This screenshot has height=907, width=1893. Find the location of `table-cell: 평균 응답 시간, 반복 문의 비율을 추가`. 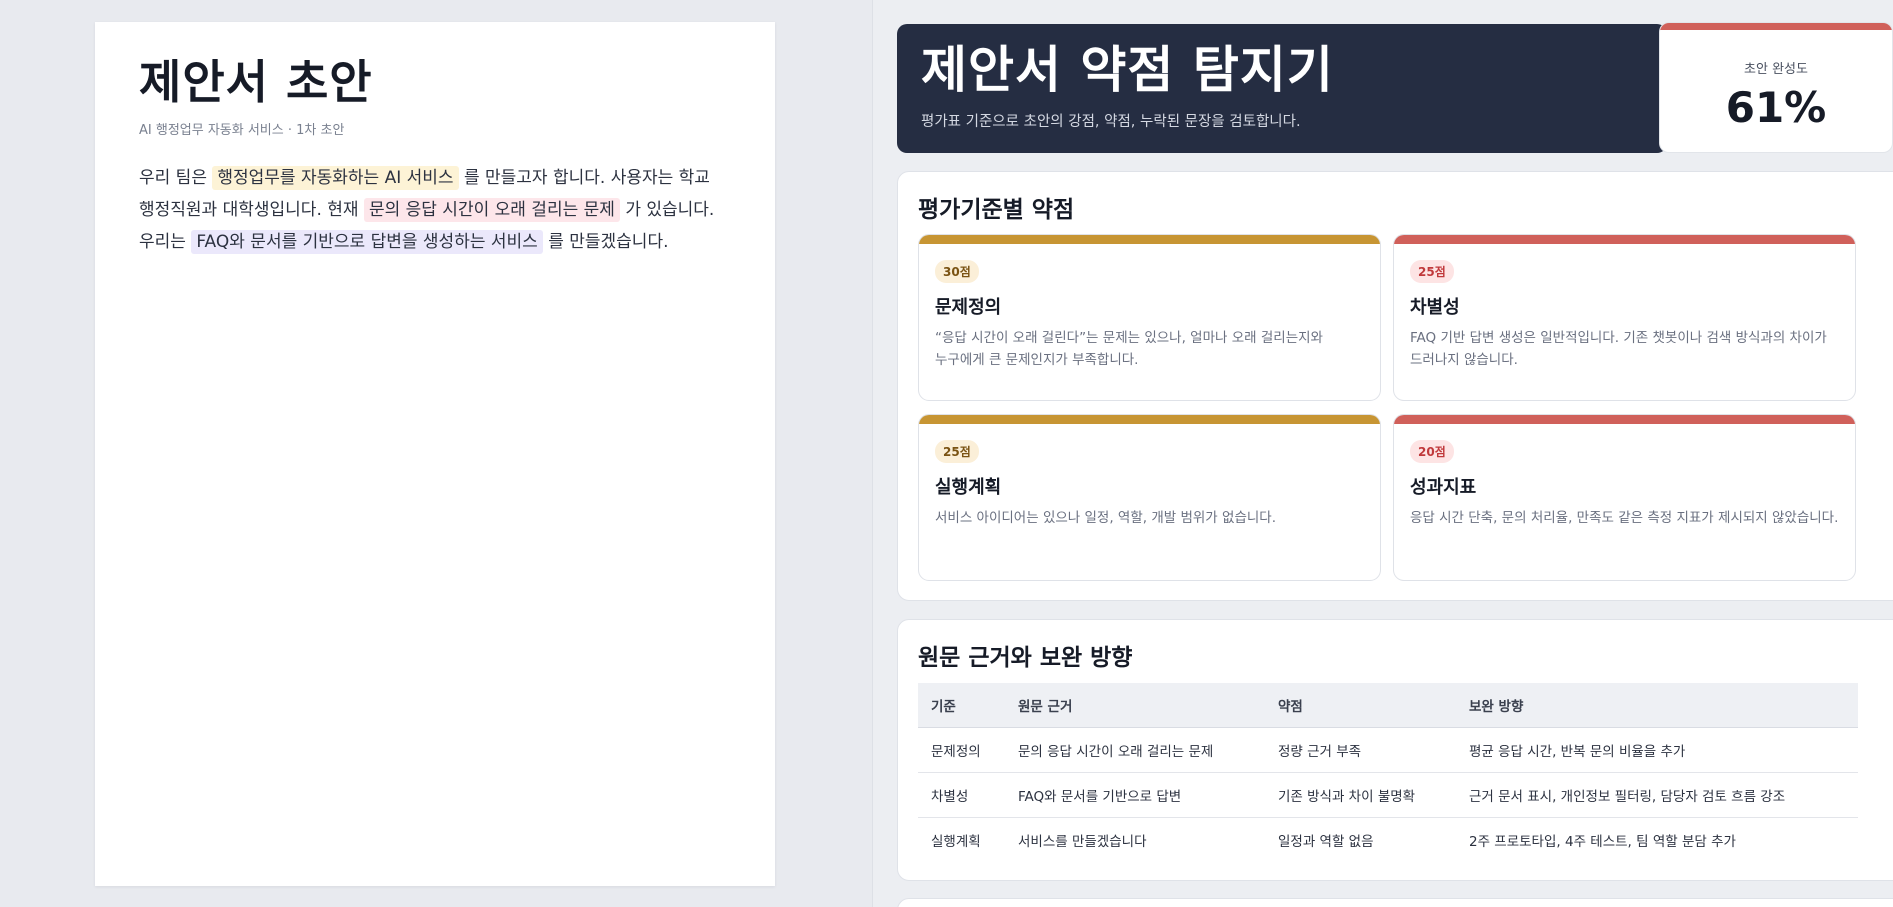

table-cell: 평균 응답 시간, 반복 문의 비율을 추가 is located at coordinates (1657, 750).